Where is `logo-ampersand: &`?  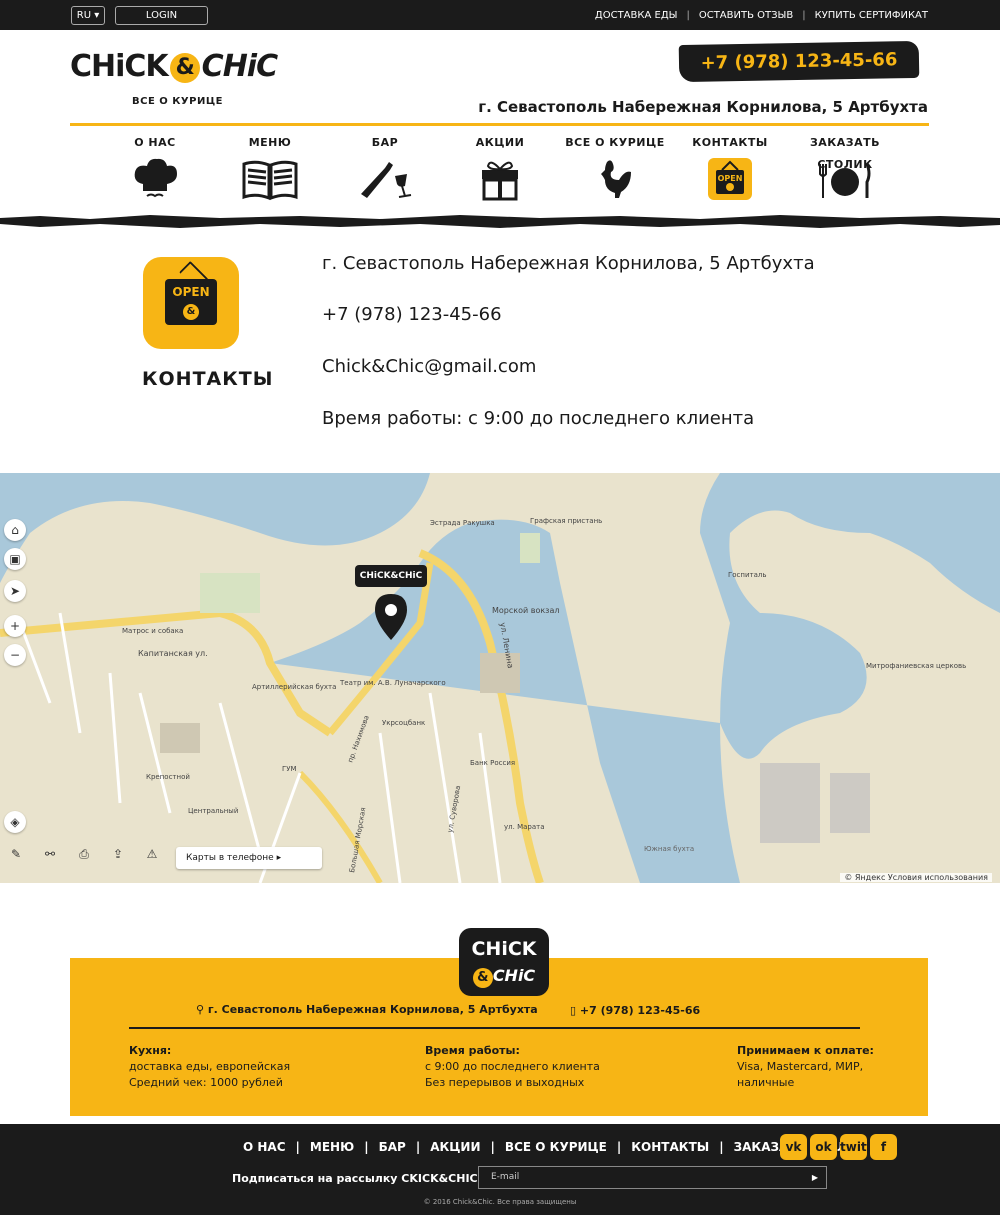
logo-ampersand: & is located at coordinates (184, 68).